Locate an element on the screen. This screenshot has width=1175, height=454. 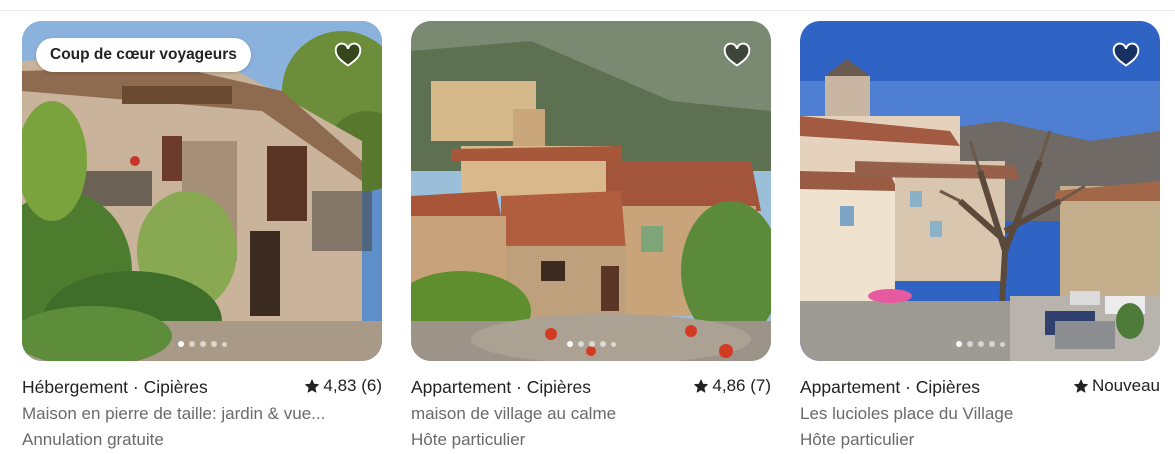
listing-description: maison de village au calme is located at coordinates (514, 413).